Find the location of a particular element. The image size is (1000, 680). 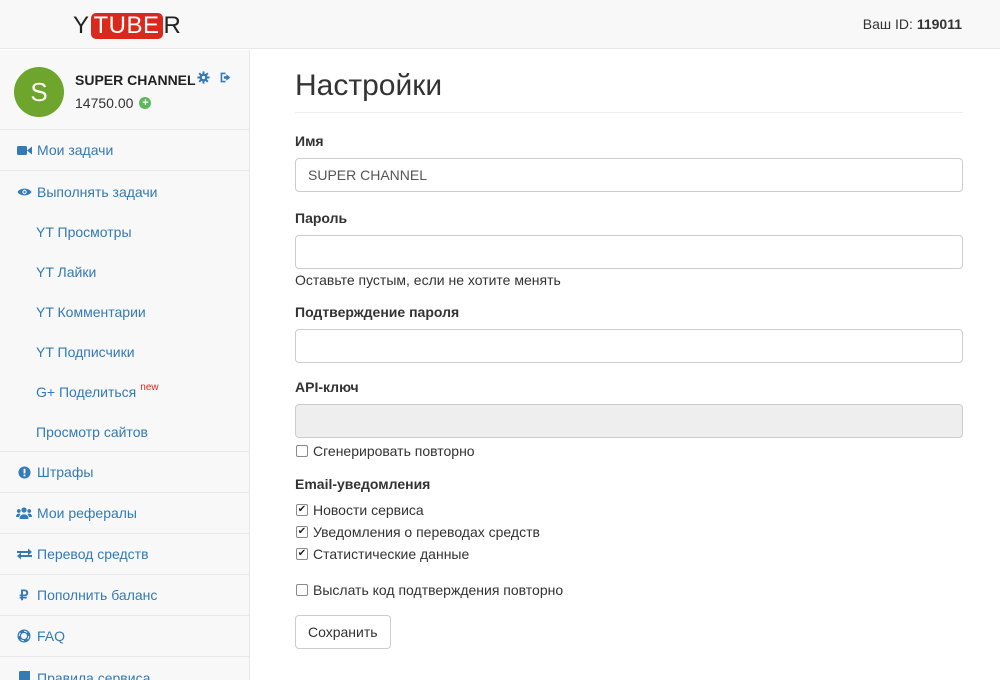

sidebar-item-penalties: Штрафы is located at coordinates (124, 472).